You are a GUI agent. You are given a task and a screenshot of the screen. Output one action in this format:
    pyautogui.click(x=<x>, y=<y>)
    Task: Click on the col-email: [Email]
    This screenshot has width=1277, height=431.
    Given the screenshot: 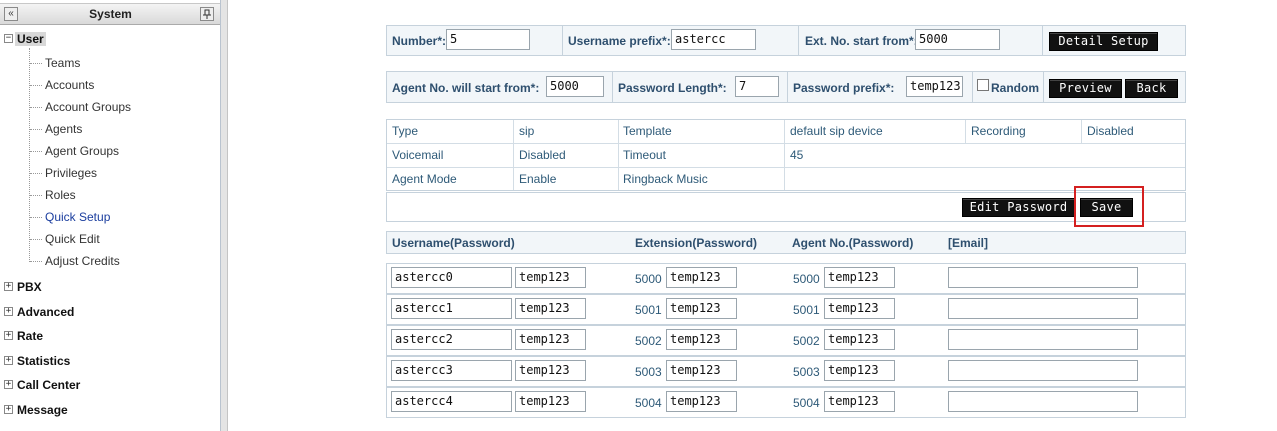 What is the action you would take?
    pyautogui.click(x=968, y=243)
    